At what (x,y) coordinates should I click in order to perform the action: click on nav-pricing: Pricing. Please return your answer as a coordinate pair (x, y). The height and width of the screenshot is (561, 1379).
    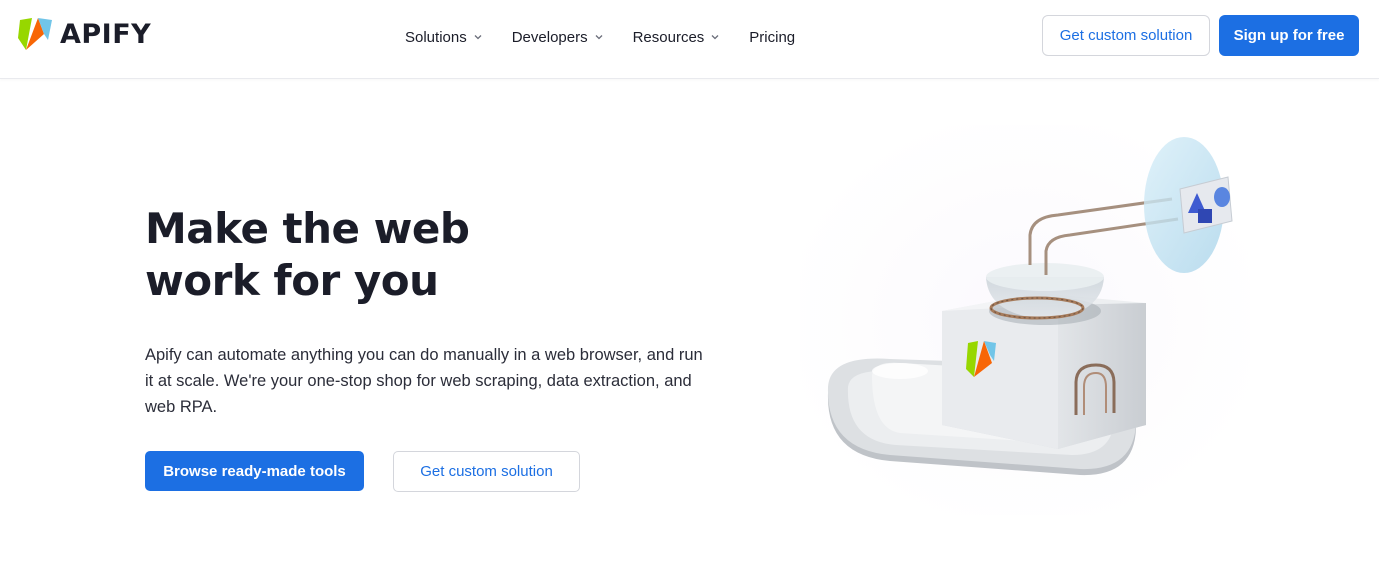
    Looking at the image, I should click on (772, 37).